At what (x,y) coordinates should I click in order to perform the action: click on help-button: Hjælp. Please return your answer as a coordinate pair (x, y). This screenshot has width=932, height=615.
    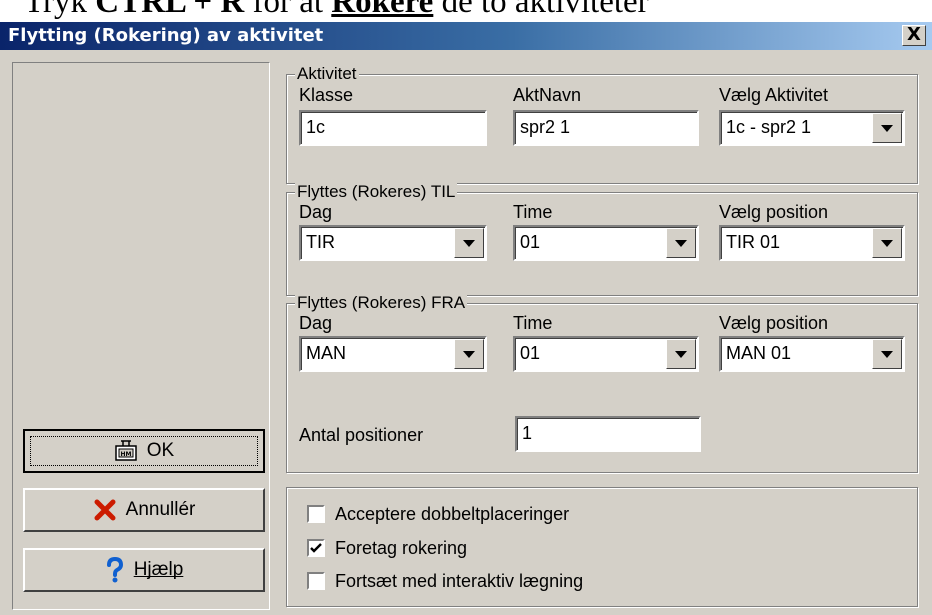
    Looking at the image, I should click on (144, 570).